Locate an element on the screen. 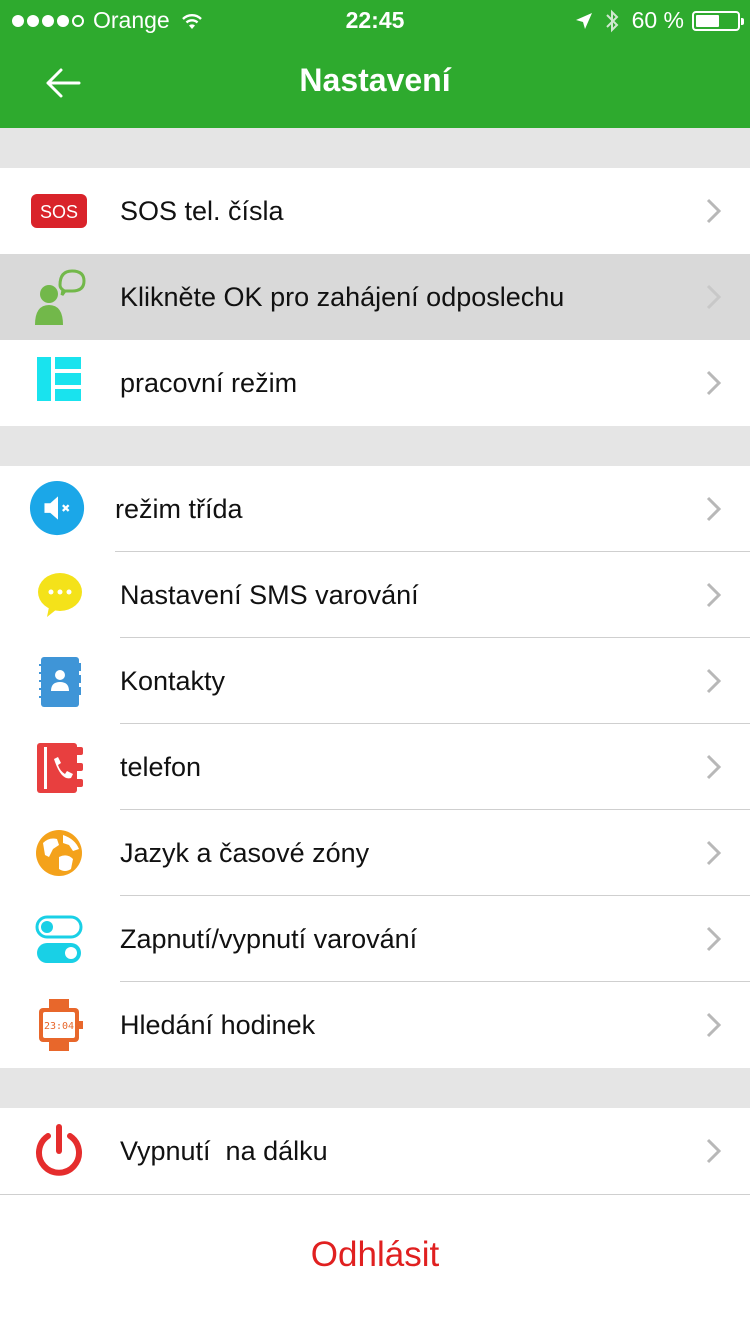 This screenshot has width=750, height=1334. svg-text: SOS is located at coordinates (59, 212).